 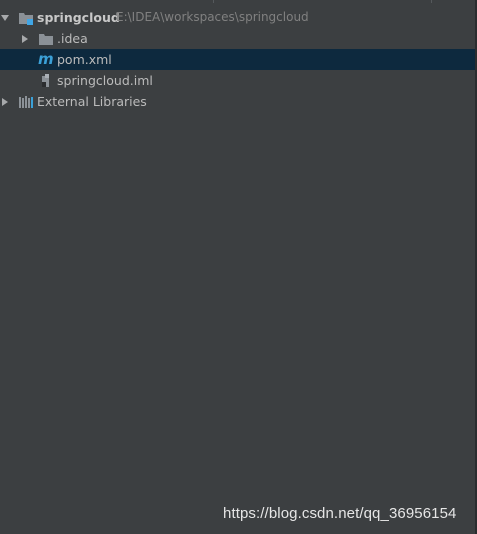 What do you see at coordinates (212, 17) in the screenshot?
I see `root-project-path: E:\IDEA\workspaces\springcloud` at bounding box center [212, 17].